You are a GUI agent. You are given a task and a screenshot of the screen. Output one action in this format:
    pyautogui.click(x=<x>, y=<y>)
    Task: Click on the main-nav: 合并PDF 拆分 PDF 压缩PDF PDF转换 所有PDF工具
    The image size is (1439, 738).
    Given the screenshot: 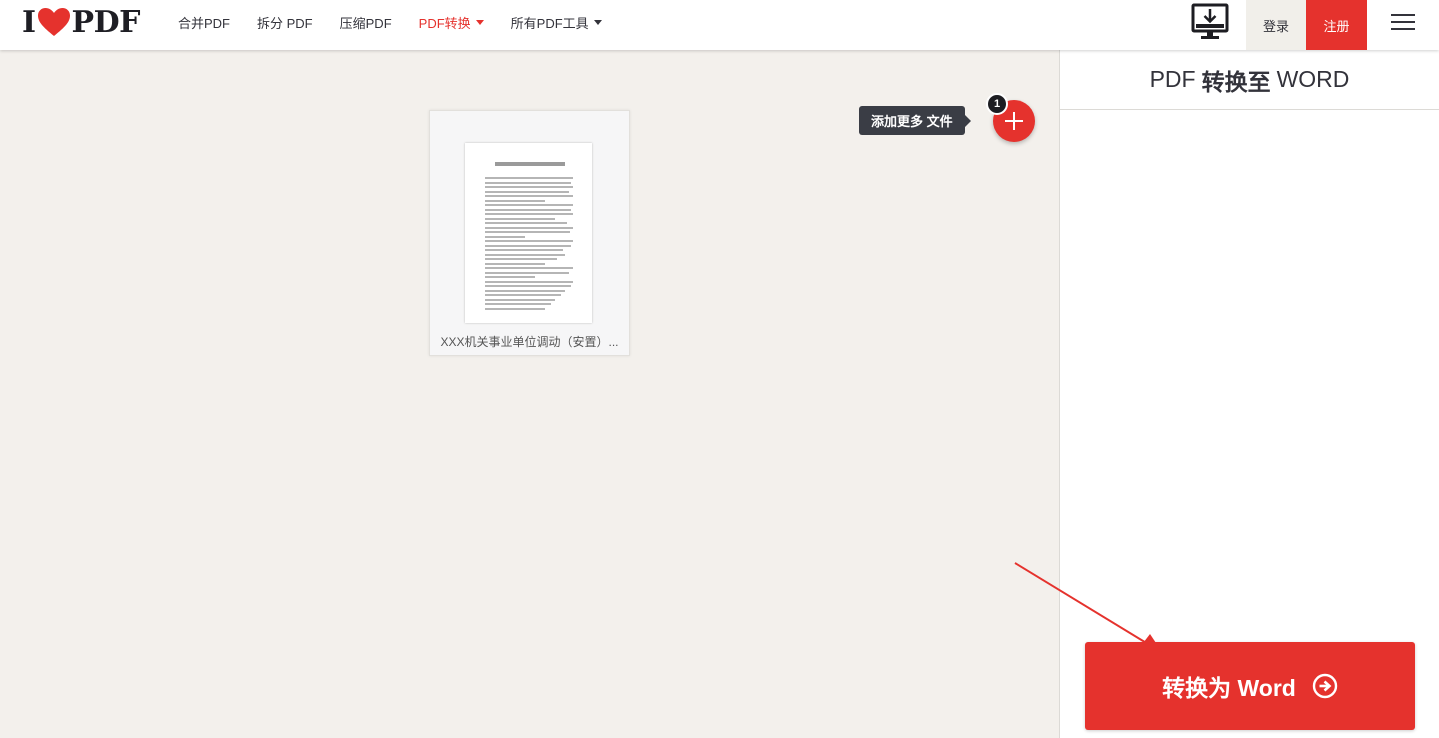 What is the action you would take?
    pyautogui.click(x=403, y=22)
    